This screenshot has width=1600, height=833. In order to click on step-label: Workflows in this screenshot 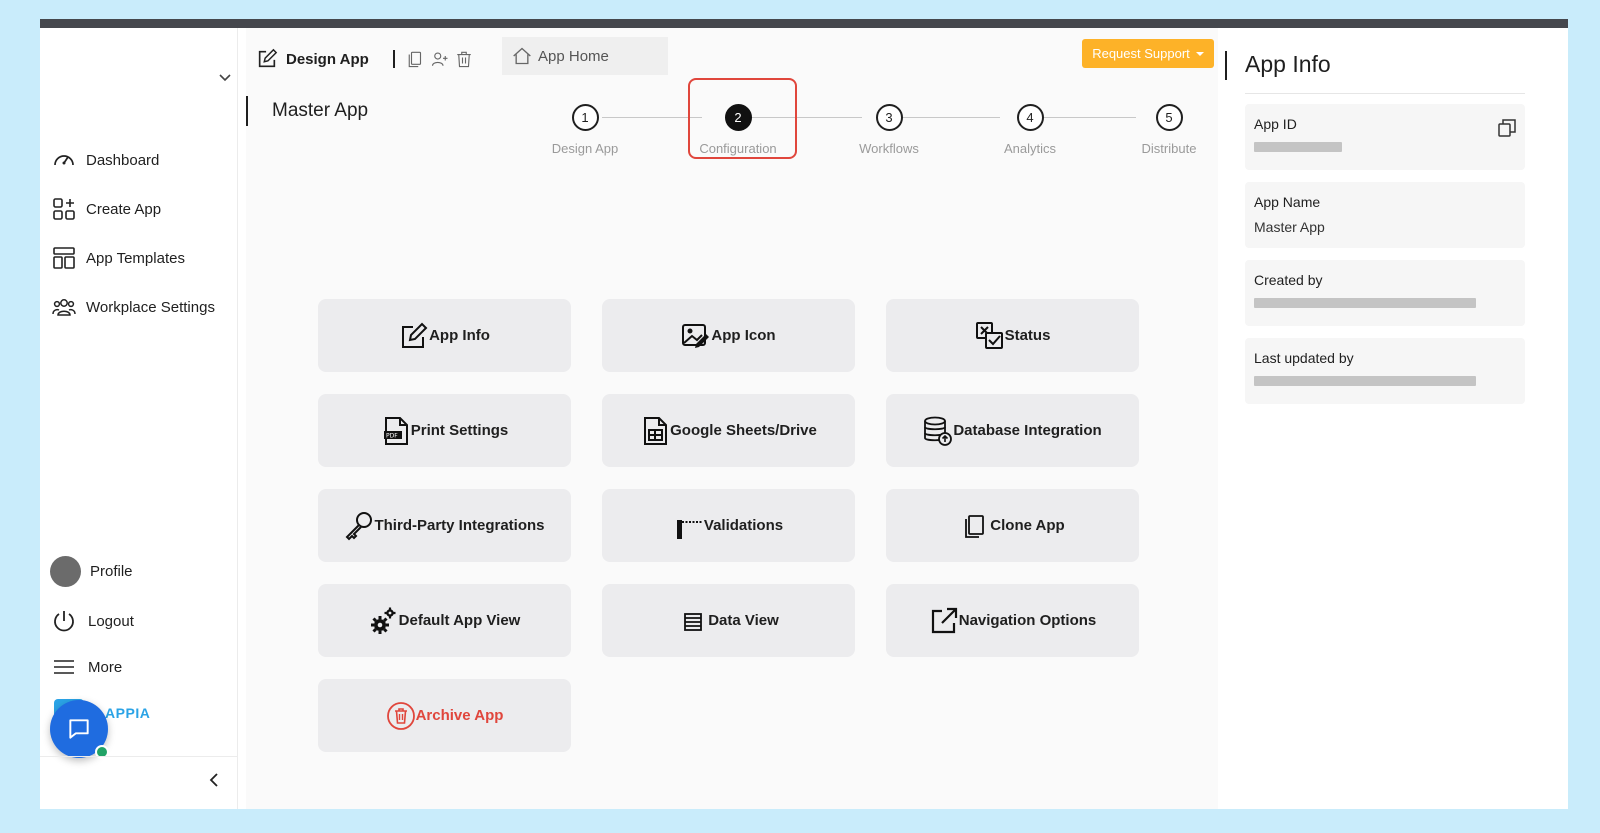, I will do `click(889, 148)`.